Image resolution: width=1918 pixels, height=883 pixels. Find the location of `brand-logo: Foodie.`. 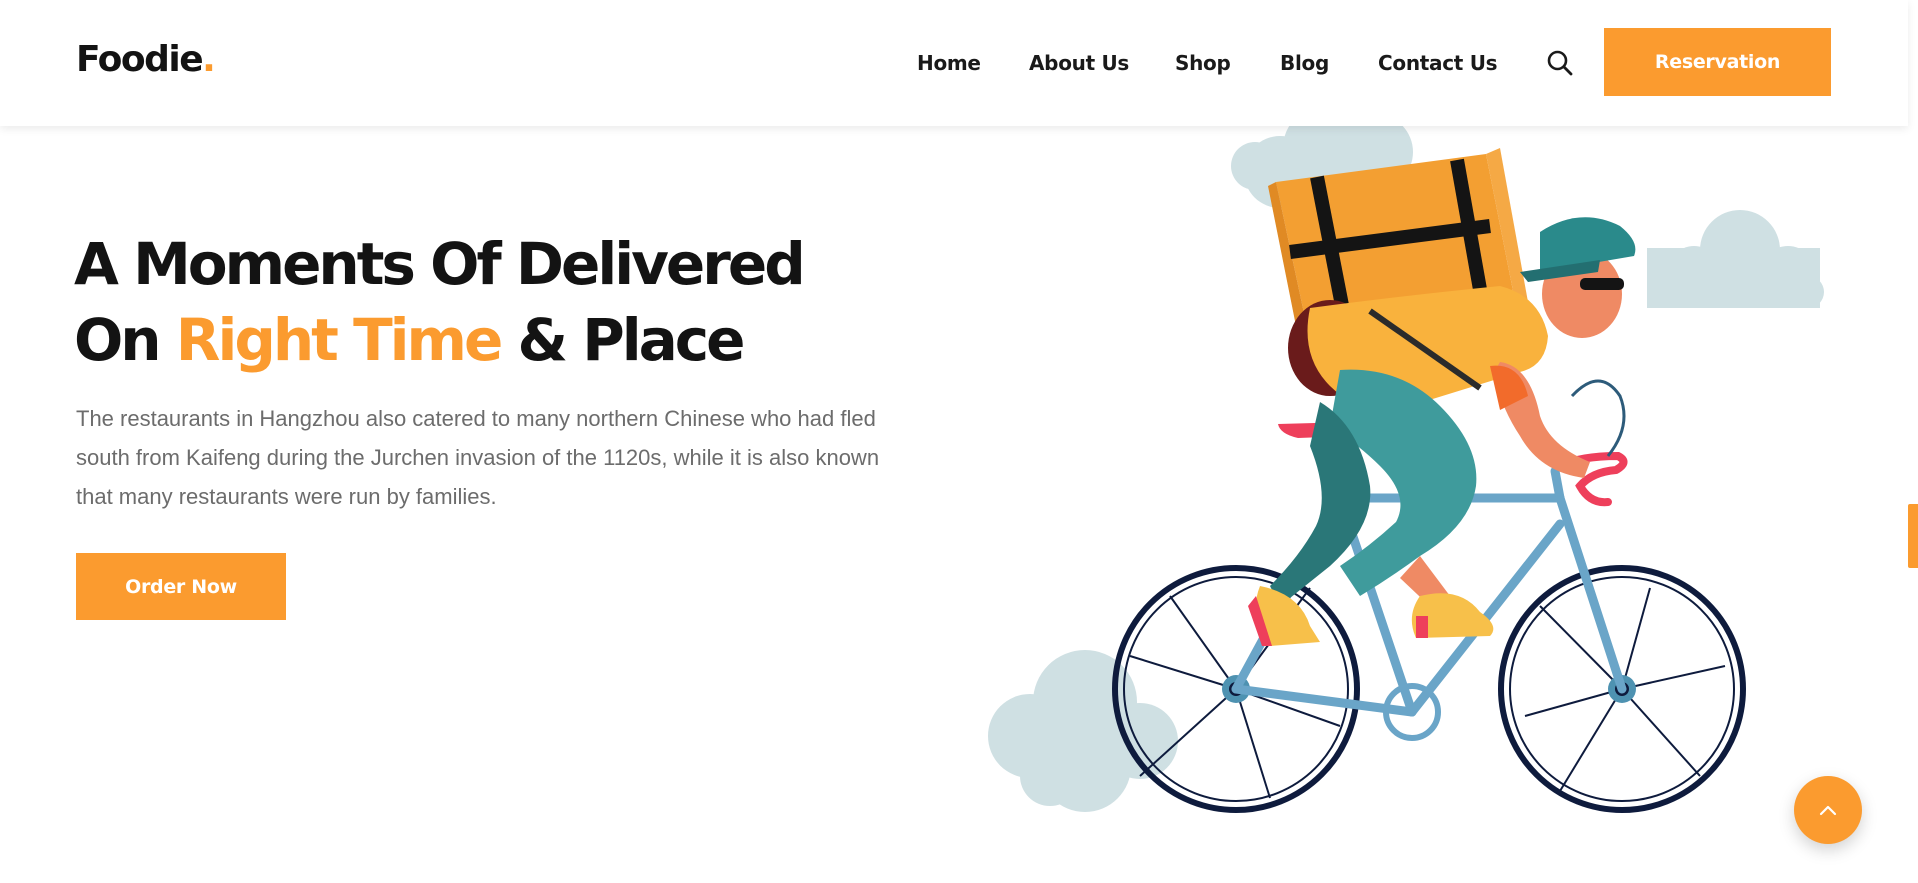

brand-logo: Foodie. is located at coordinates (146, 60).